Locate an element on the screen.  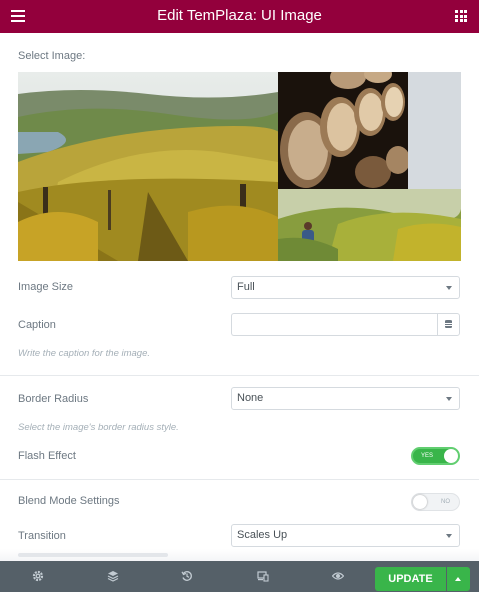
transition-value: Scales Up is located at coordinates (262, 535).